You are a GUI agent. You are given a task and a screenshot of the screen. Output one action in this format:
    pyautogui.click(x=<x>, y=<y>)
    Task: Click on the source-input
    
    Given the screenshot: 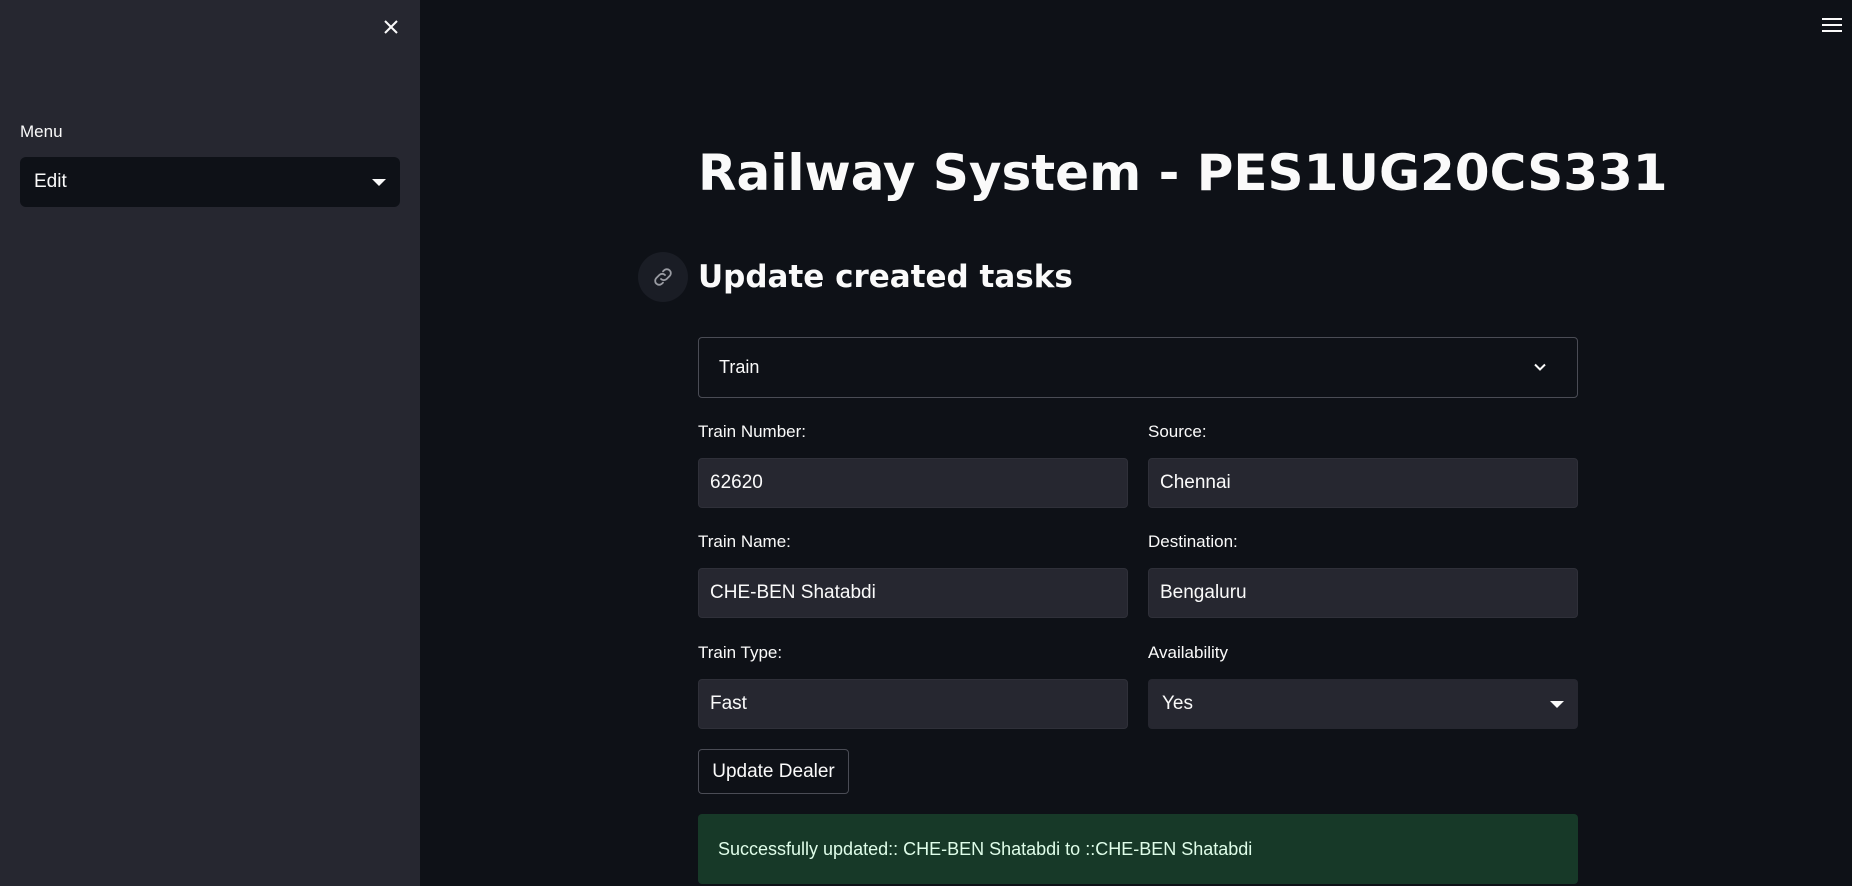 What is the action you would take?
    pyautogui.click(x=1363, y=483)
    